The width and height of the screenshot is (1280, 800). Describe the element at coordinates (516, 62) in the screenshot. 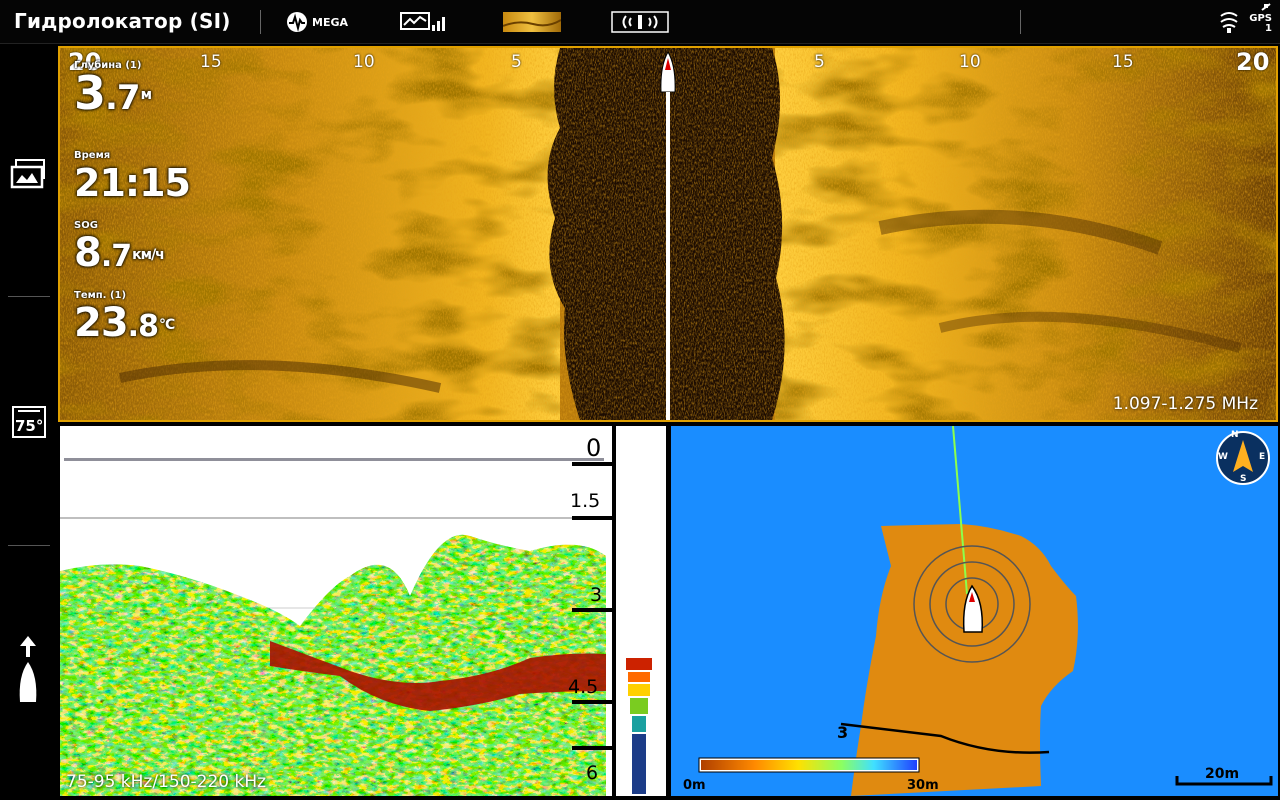

I see `si-range-left-5: 5` at that location.